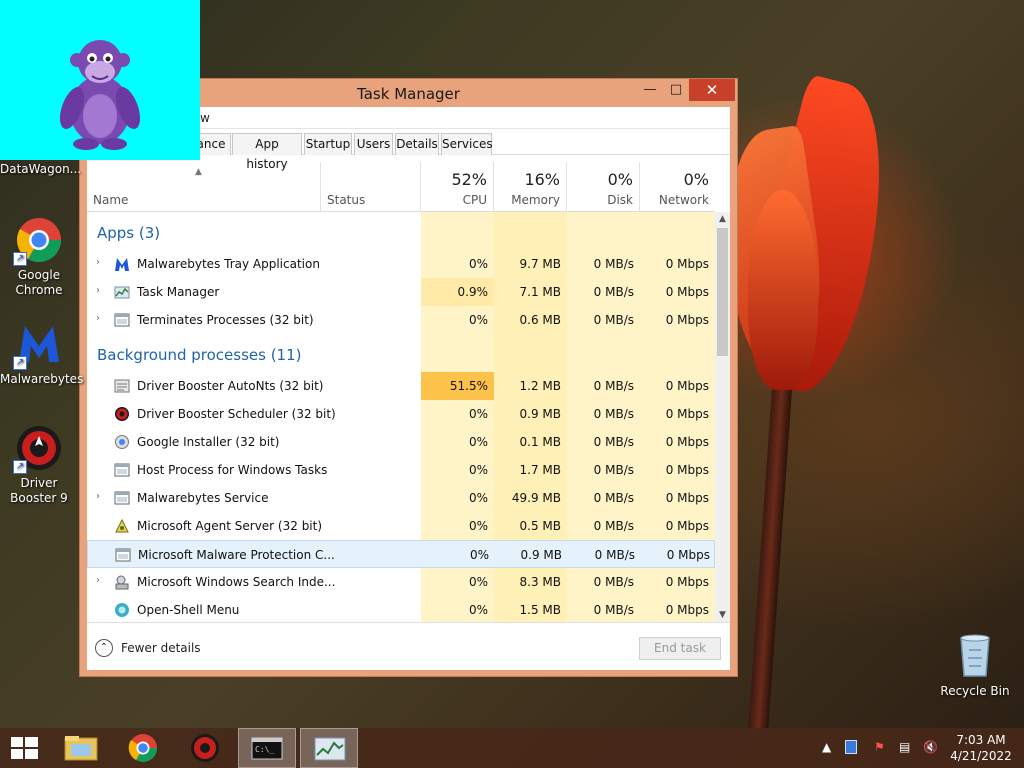 Image resolution: width=1024 pixels, height=768 pixels. What do you see at coordinates (930, 747) in the screenshot?
I see `volume-muted-icon: 🔇` at bounding box center [930, 747].